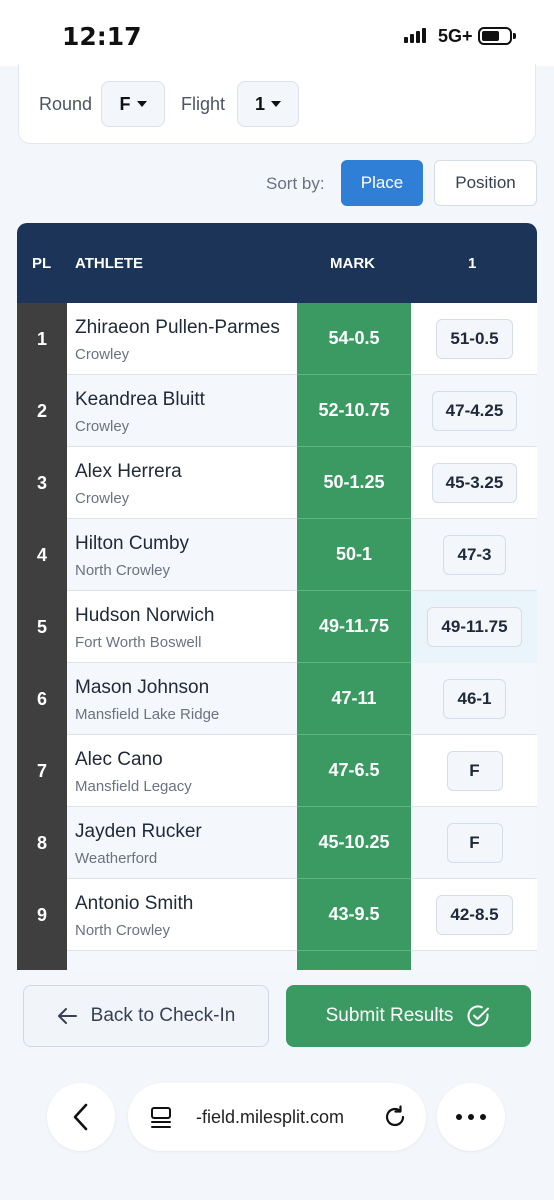  What do you see at coordinates (354, 339) in the screenshot?
I see `mark-cell: 54-0.5` at bounding box center [354, 339].